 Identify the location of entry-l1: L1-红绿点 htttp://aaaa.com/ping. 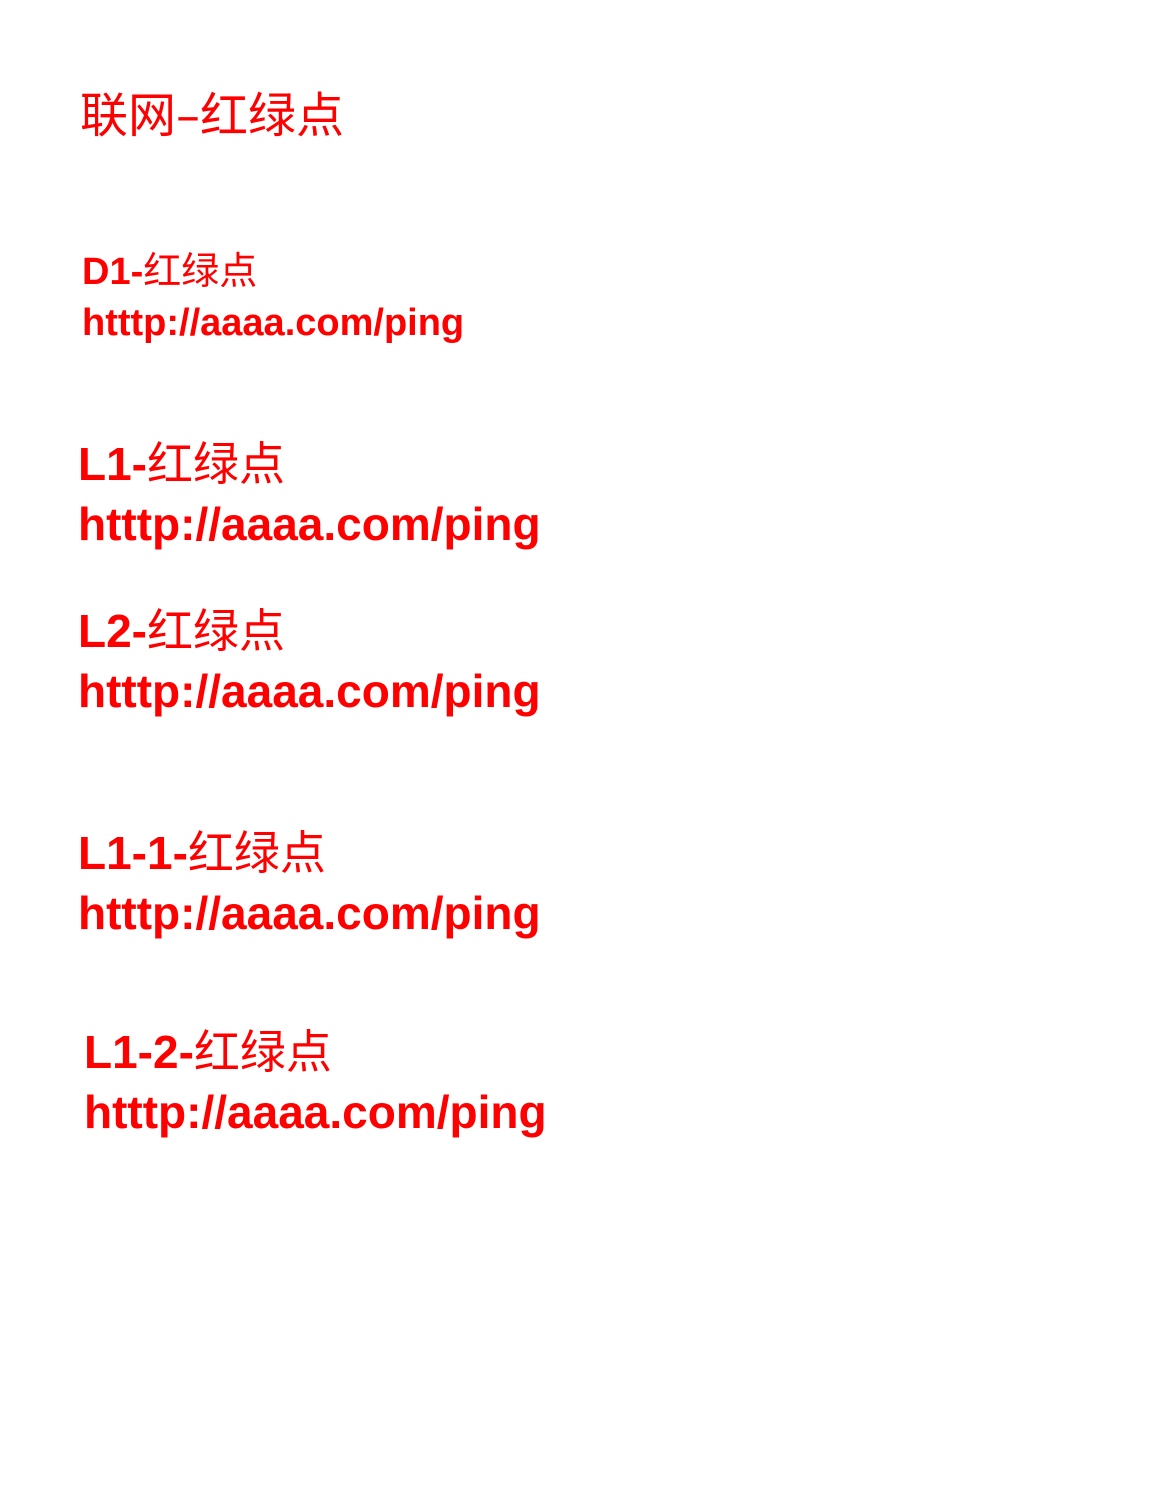
(309, 496).